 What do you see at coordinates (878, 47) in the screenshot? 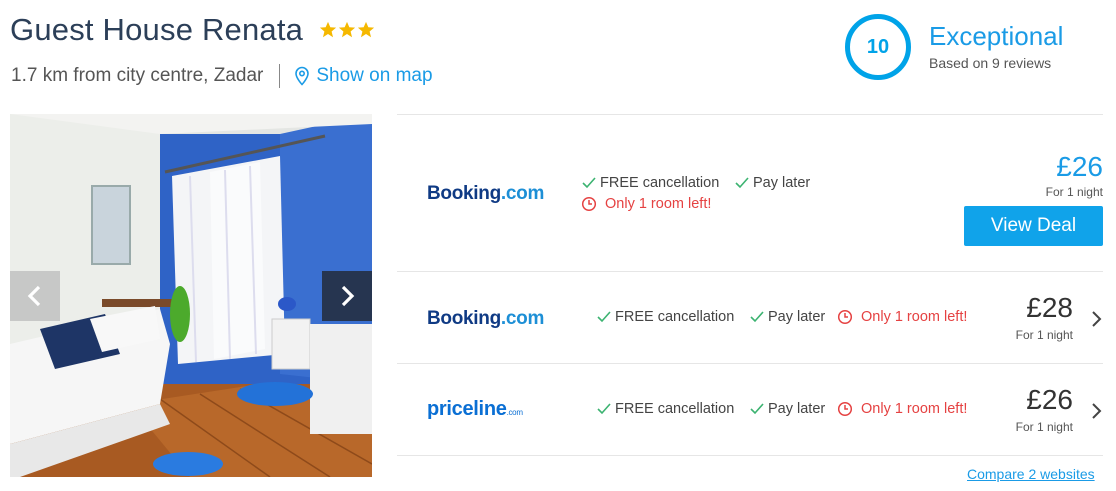
I see `rating-score: 10` at bounding box center [878, 47].